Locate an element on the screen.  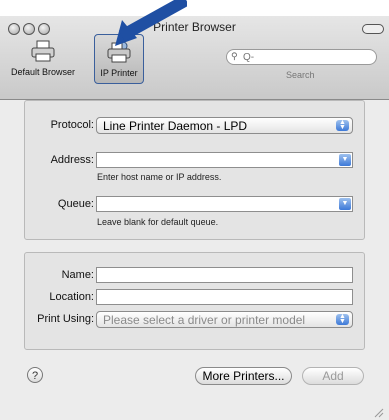
ip-printer-label: IP Printer is located at coordinates (119, 73).